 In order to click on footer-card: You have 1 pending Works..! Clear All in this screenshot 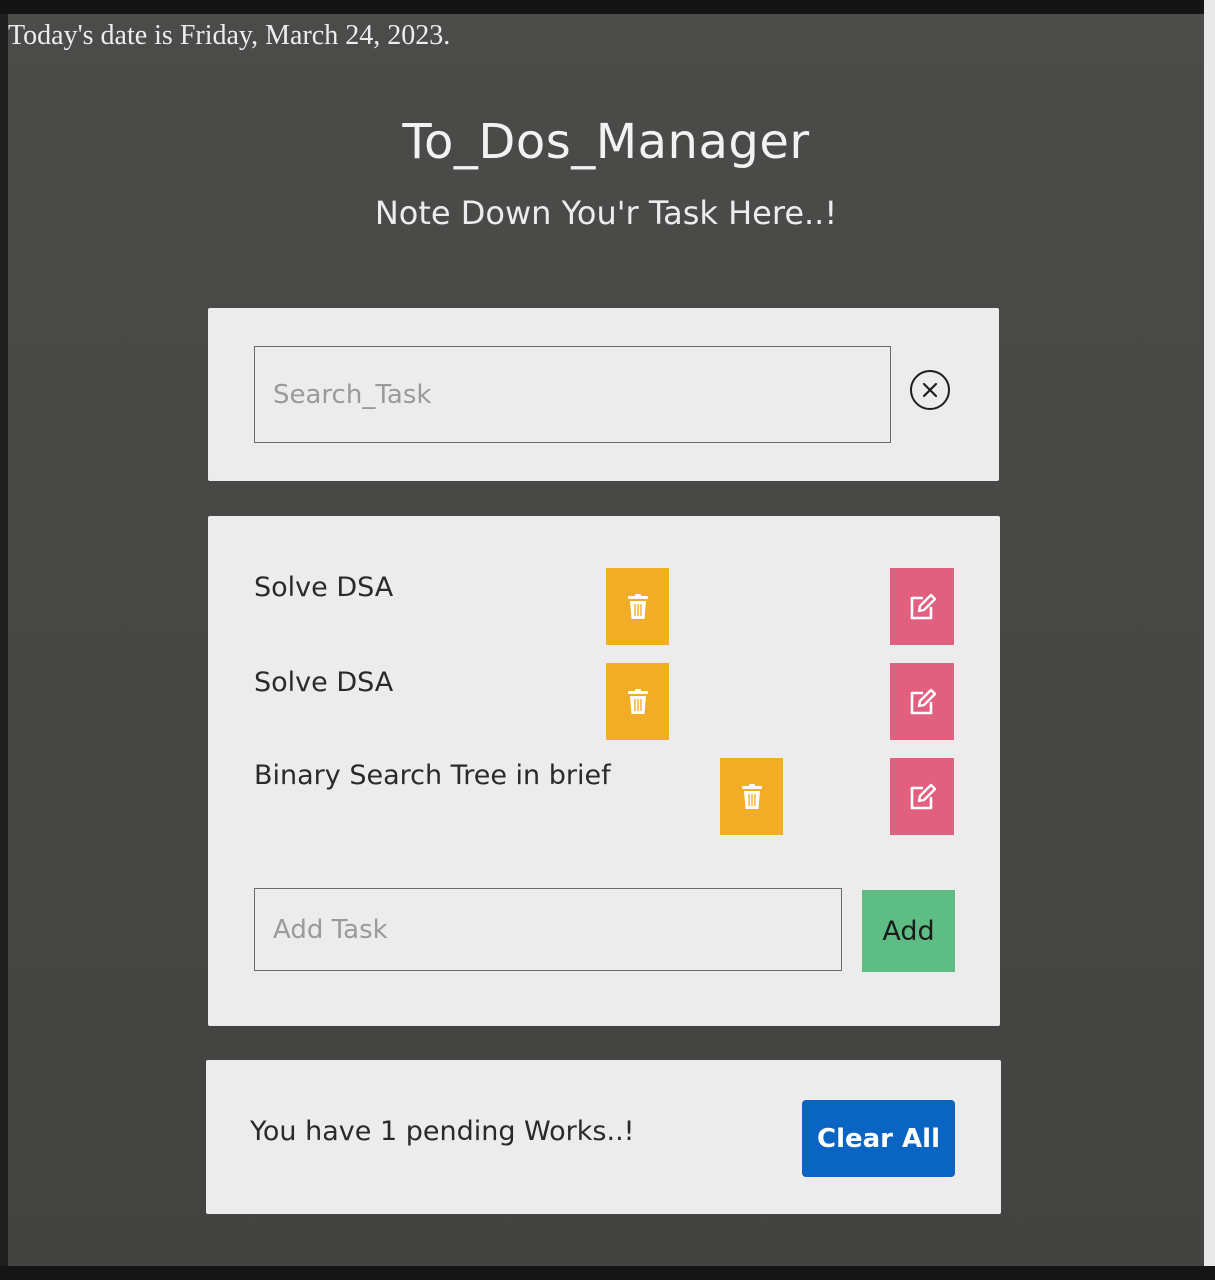, I will do `click(603, 1137)`.